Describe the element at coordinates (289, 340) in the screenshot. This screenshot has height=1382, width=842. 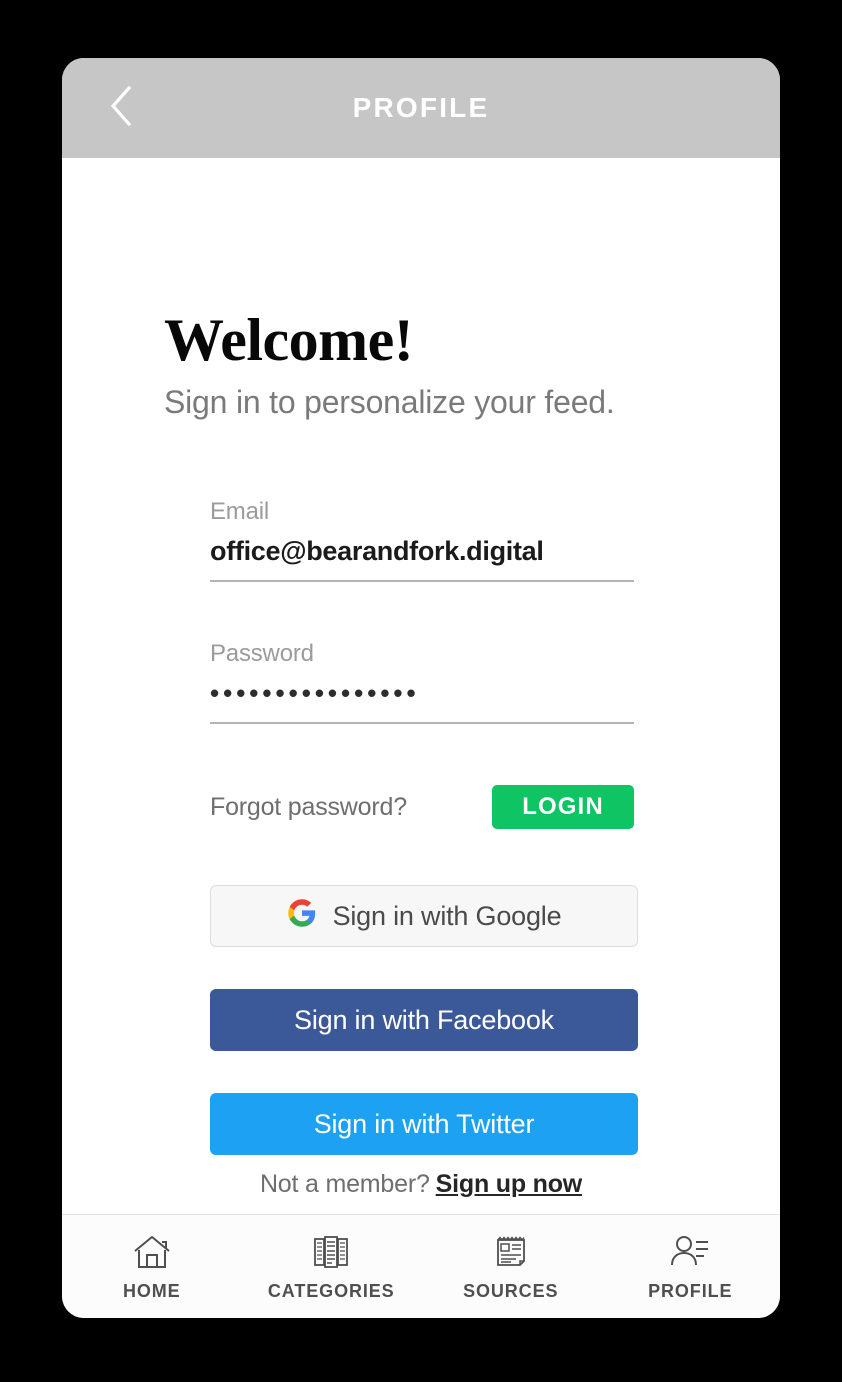
I see `welcome-heading: Welcome!` at that location.